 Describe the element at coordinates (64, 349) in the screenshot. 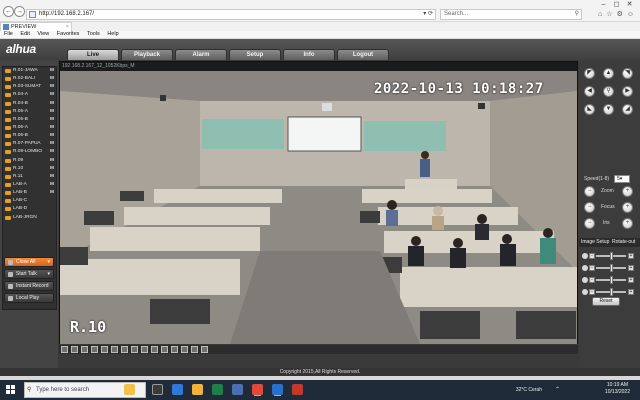

I see `layout-1-icon` at that location.